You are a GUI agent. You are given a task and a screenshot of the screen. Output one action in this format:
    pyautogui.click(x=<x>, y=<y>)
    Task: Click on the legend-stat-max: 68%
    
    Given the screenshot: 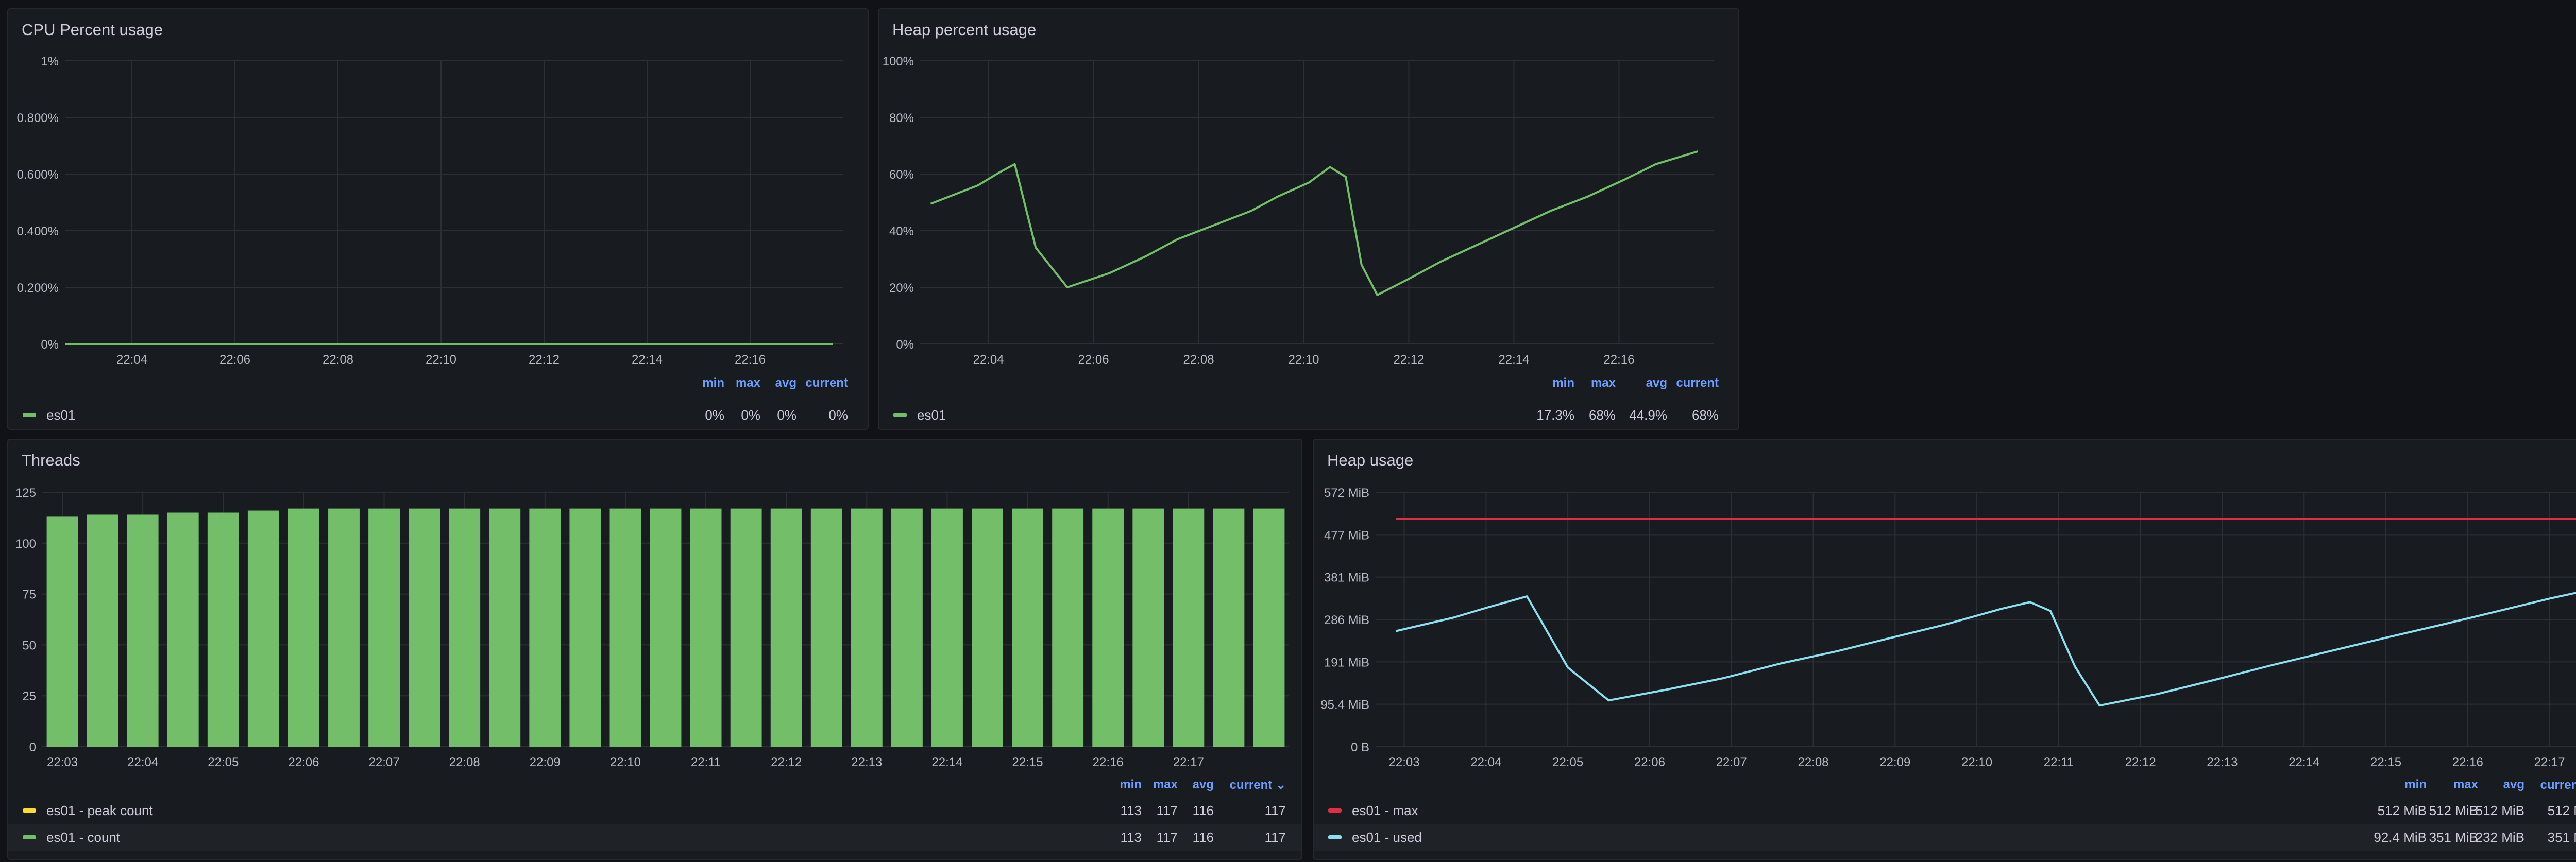 What is the action you would take?
    pyautogui.click(x=1602, y=415)
    